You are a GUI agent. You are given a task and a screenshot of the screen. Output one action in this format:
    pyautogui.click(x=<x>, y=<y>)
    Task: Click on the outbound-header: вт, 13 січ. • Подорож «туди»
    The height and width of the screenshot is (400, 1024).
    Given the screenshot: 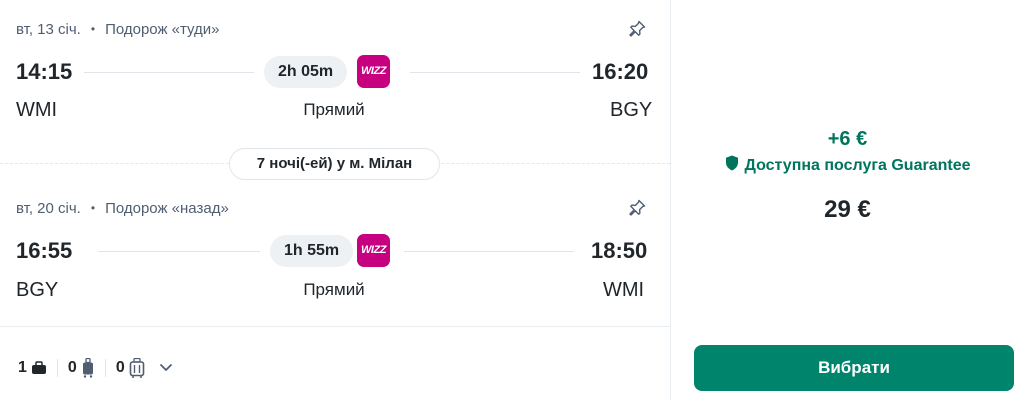 What is the action you would take?
    pyautogui.click(x=118, y=29)
    